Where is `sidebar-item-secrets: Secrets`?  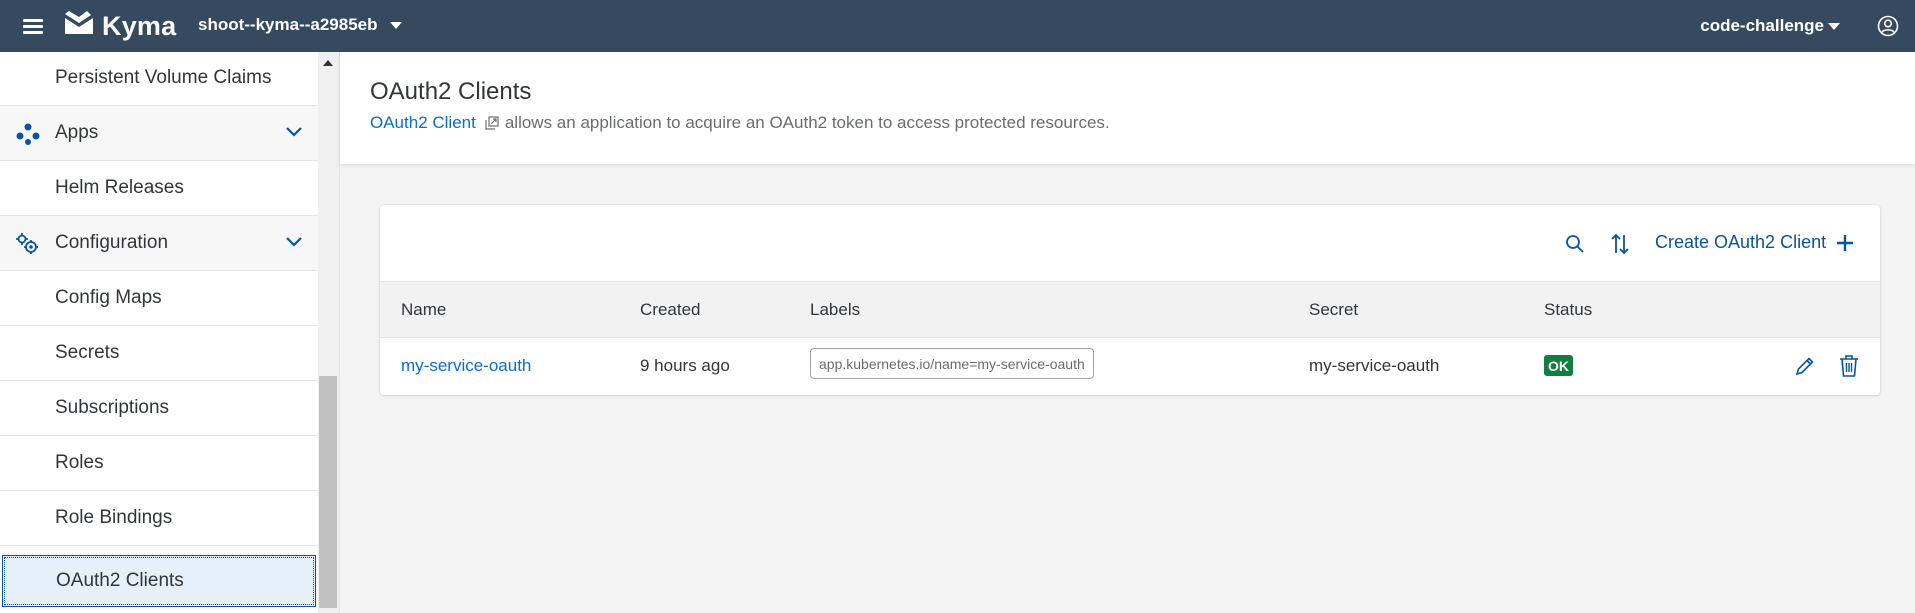 sidebar-item-secrets: Secrets is located at coordinates (159, 353).